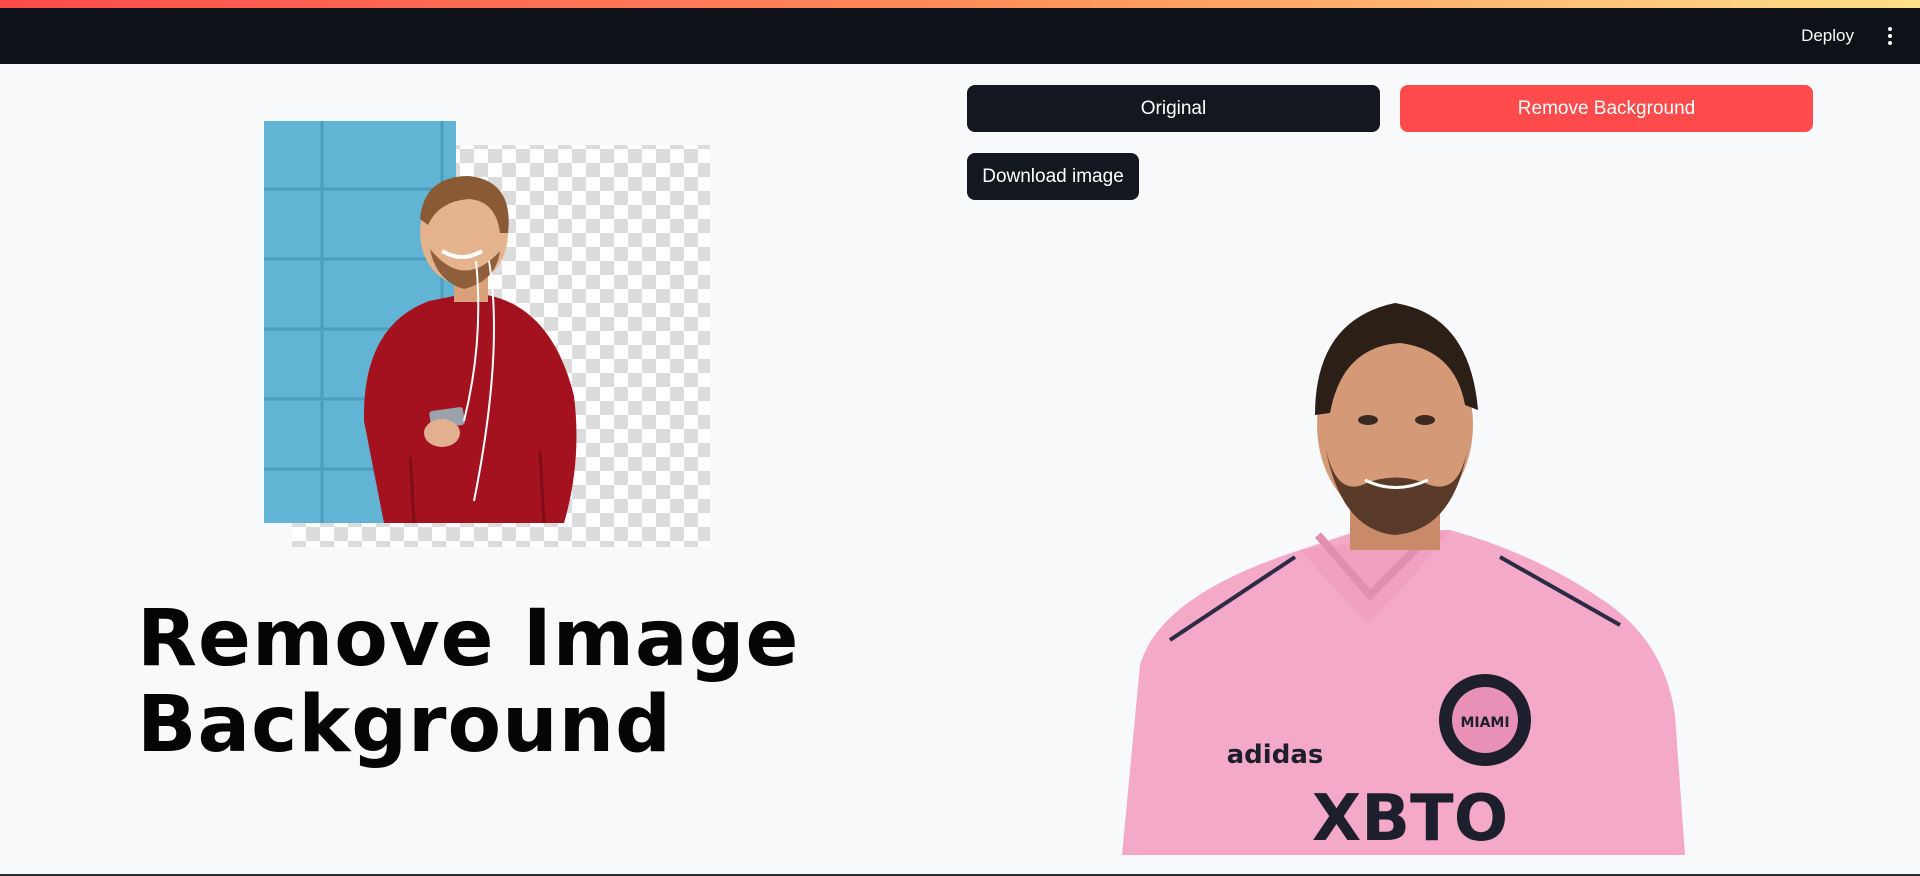  What do you see at coordinates (1484, 723) in the screenshot?
I see `svg-text: MIAMI` at bounding box center [1484, 723].